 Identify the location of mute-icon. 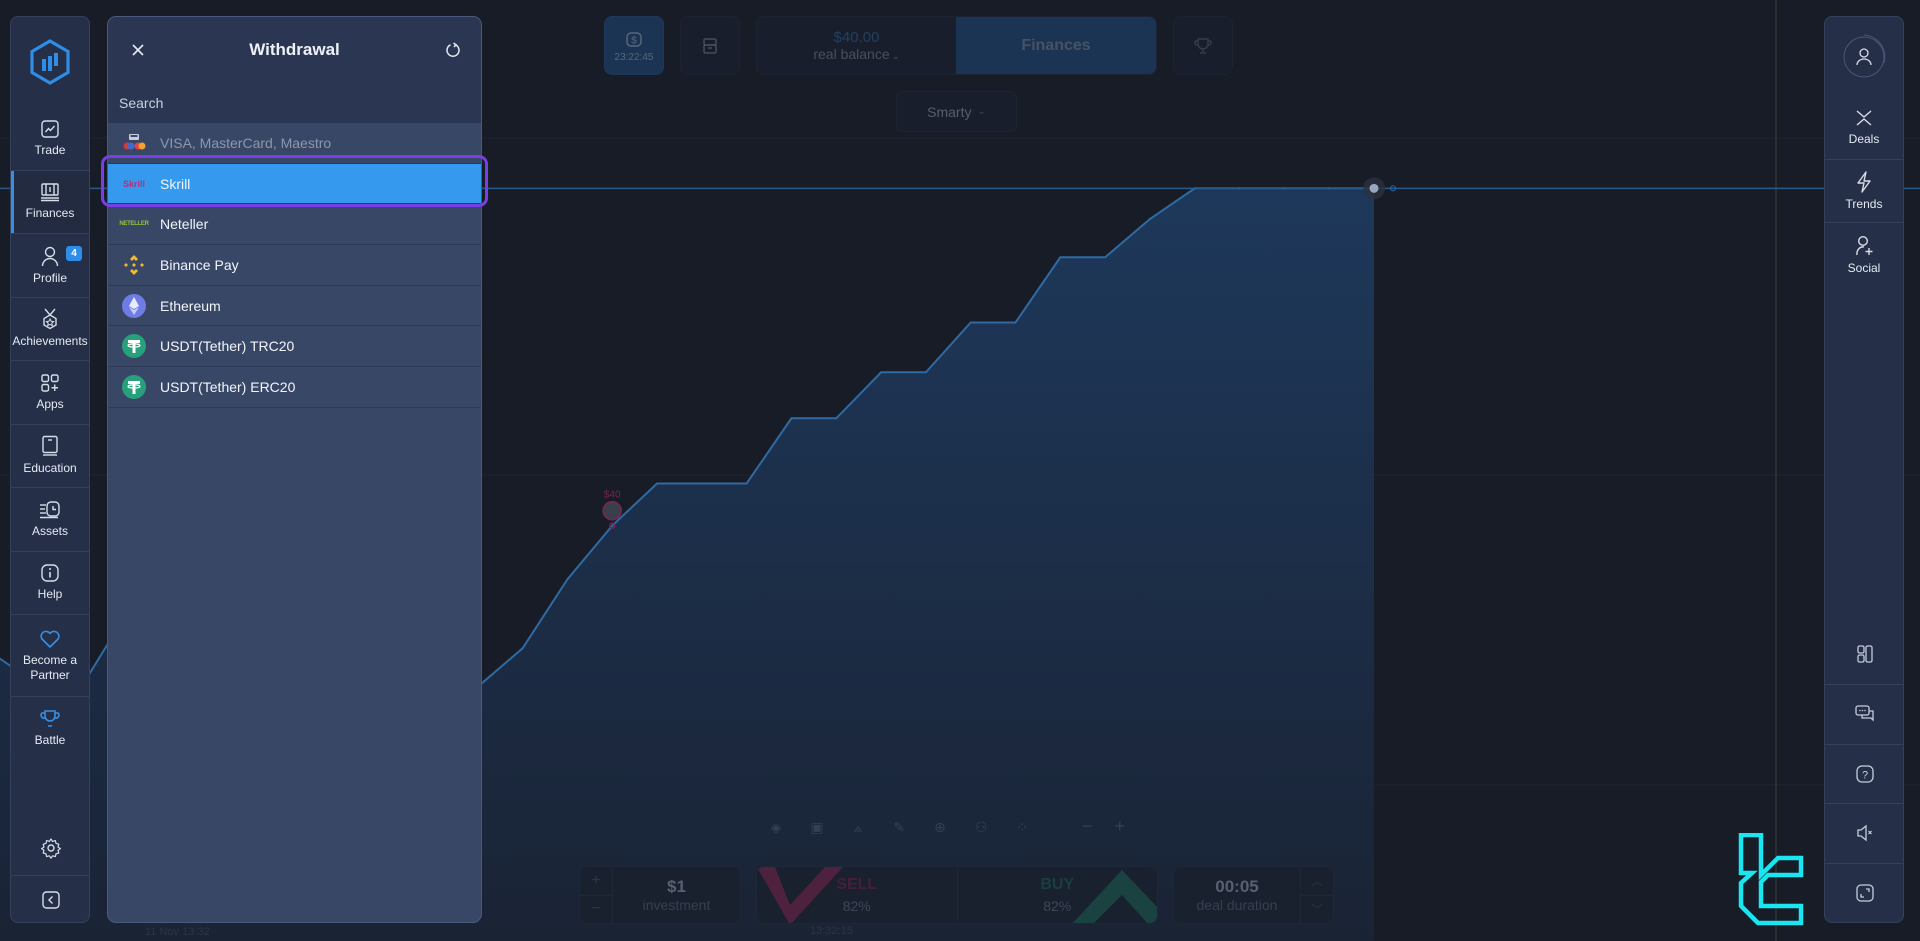
(1864, 833).